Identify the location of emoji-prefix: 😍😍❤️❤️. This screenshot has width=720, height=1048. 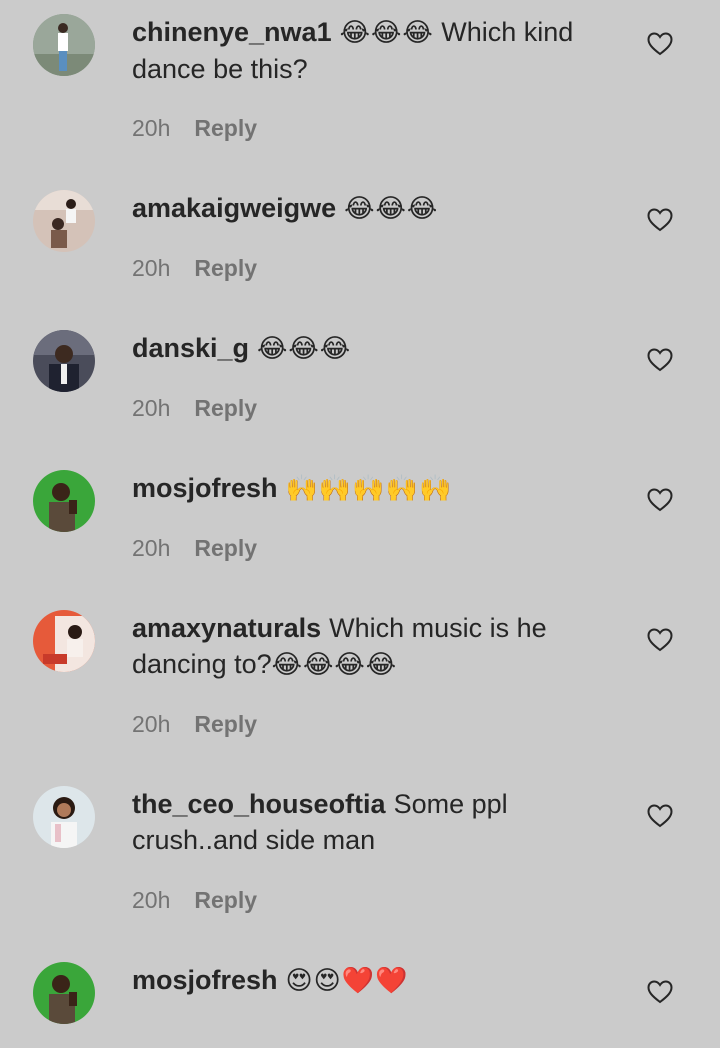
(347, 981).